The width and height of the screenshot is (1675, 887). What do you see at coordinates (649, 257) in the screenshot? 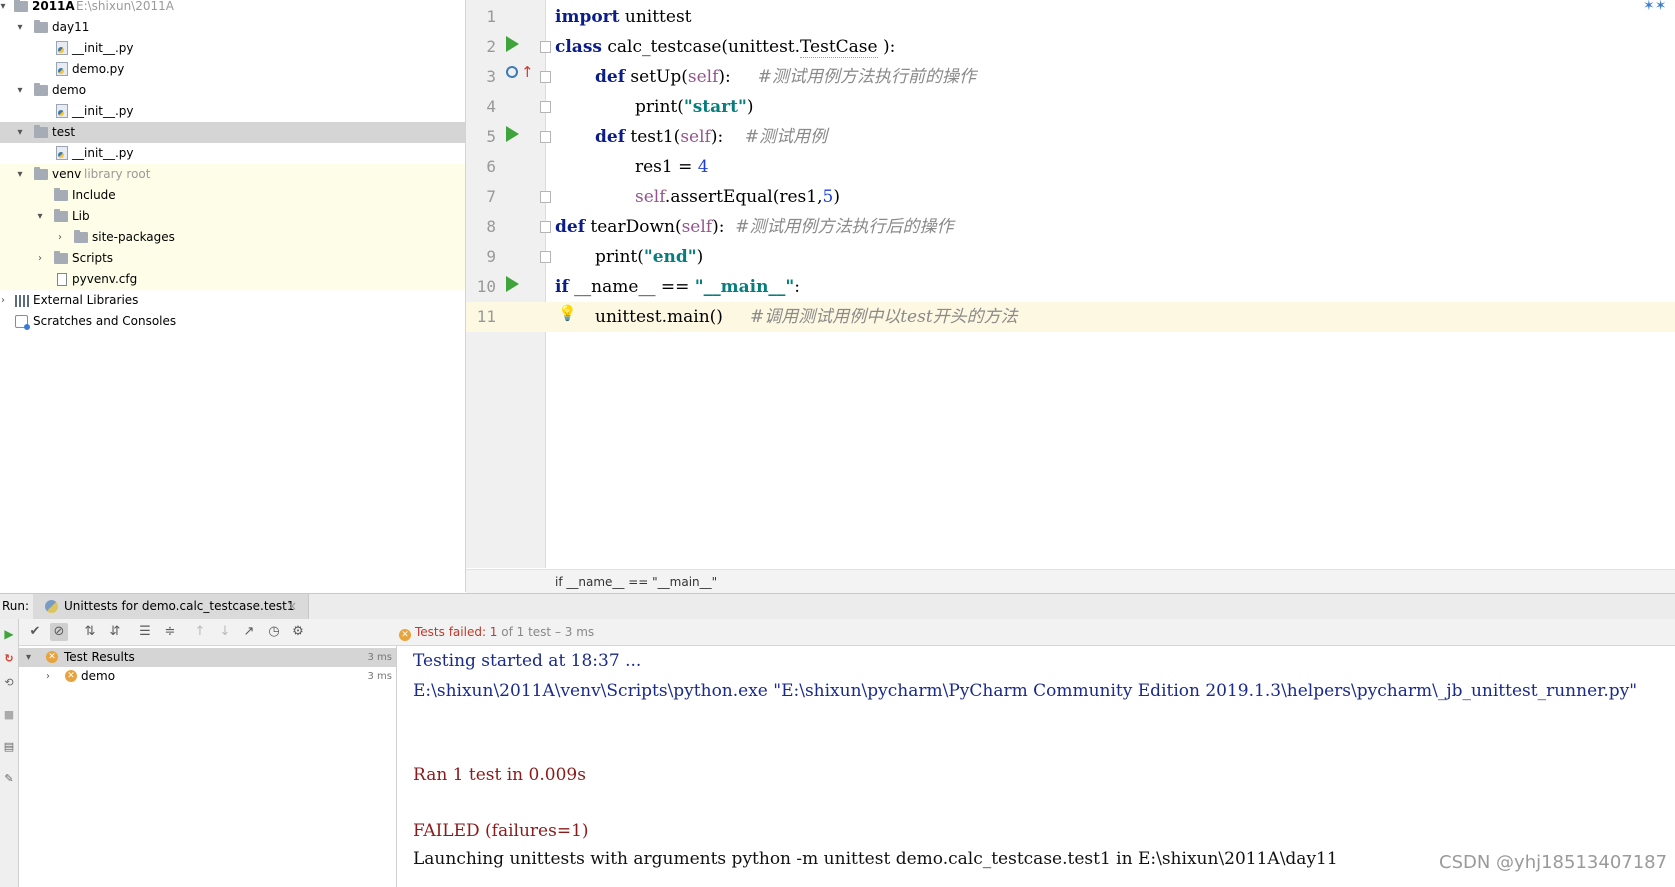
I see `code-line-9: print("end")` at bounding box center [649, 257].